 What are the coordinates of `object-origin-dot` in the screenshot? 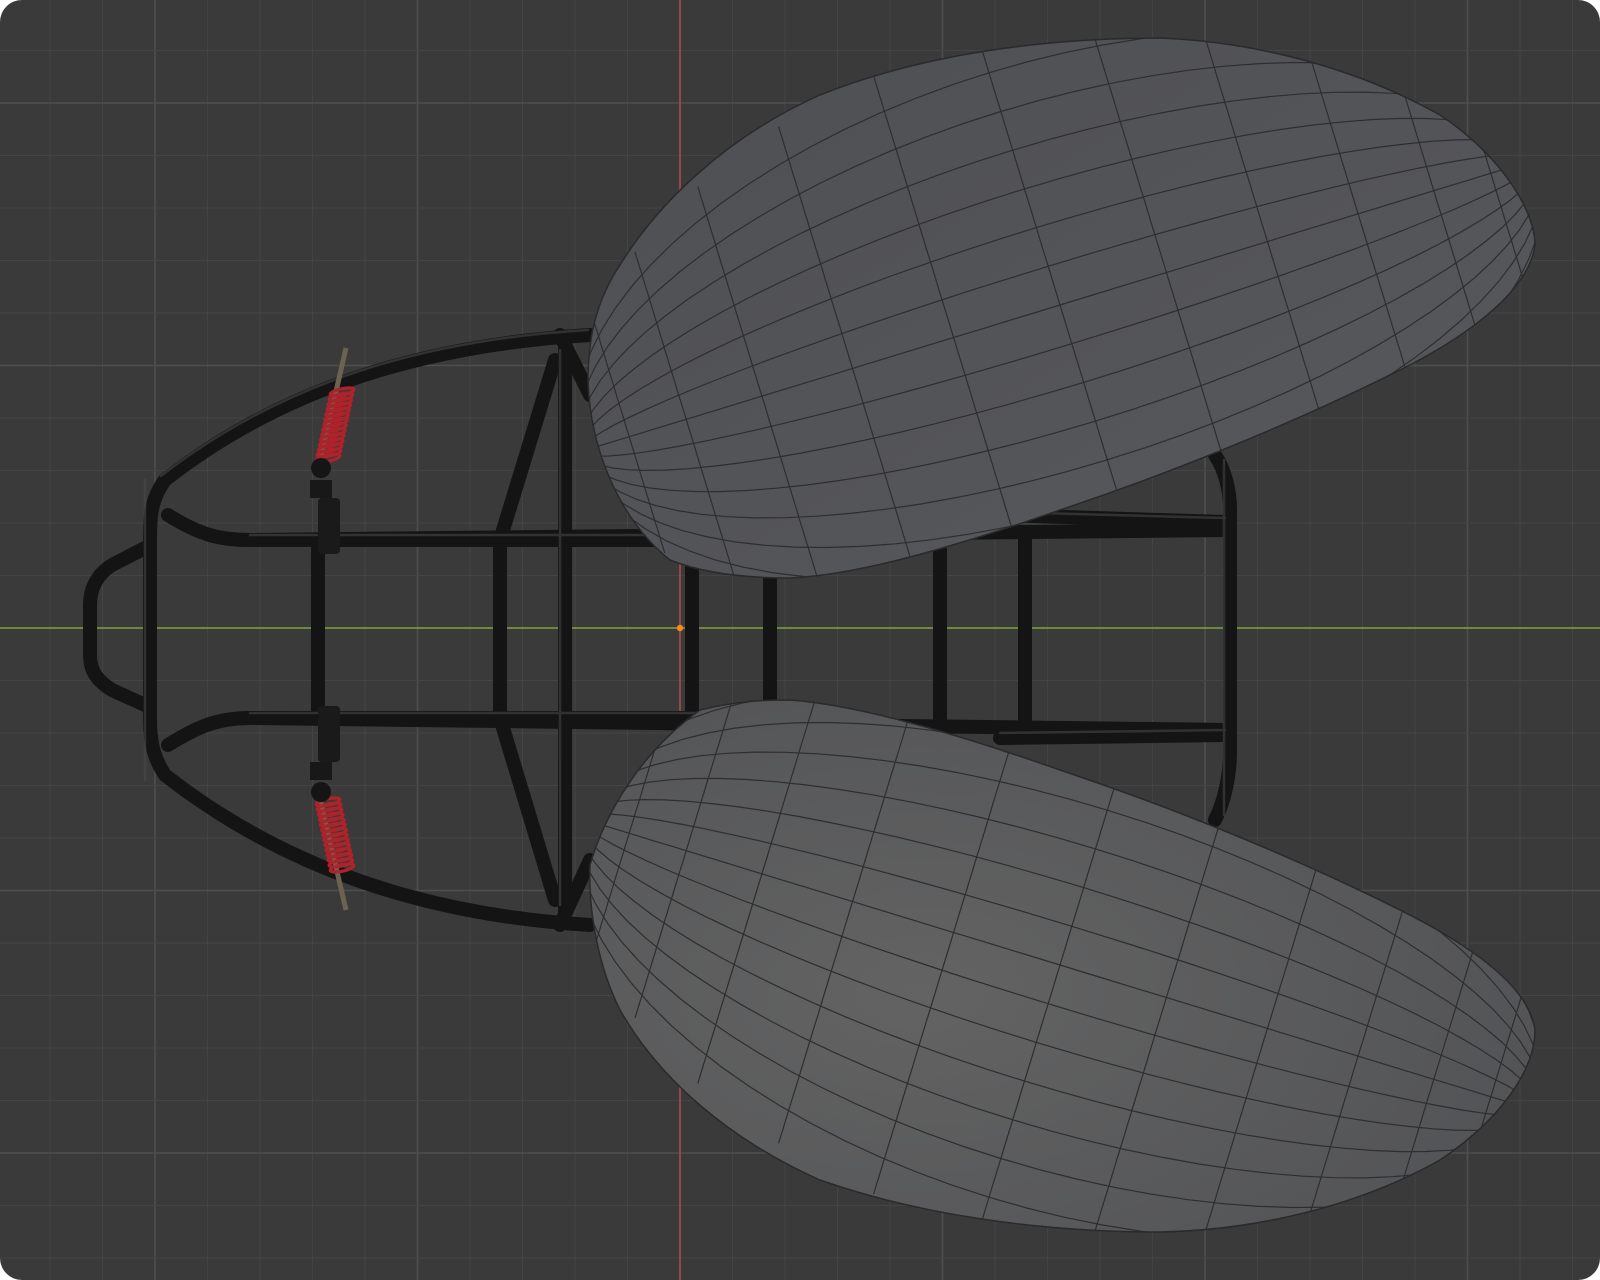 It's located at (680, 628).